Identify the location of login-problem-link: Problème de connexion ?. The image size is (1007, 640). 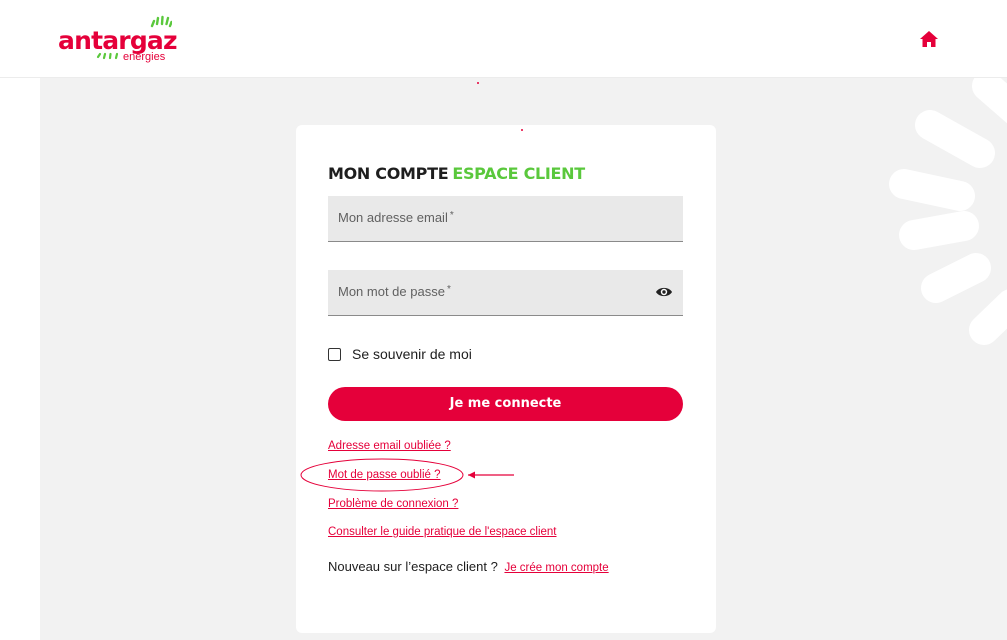
(393, 504).